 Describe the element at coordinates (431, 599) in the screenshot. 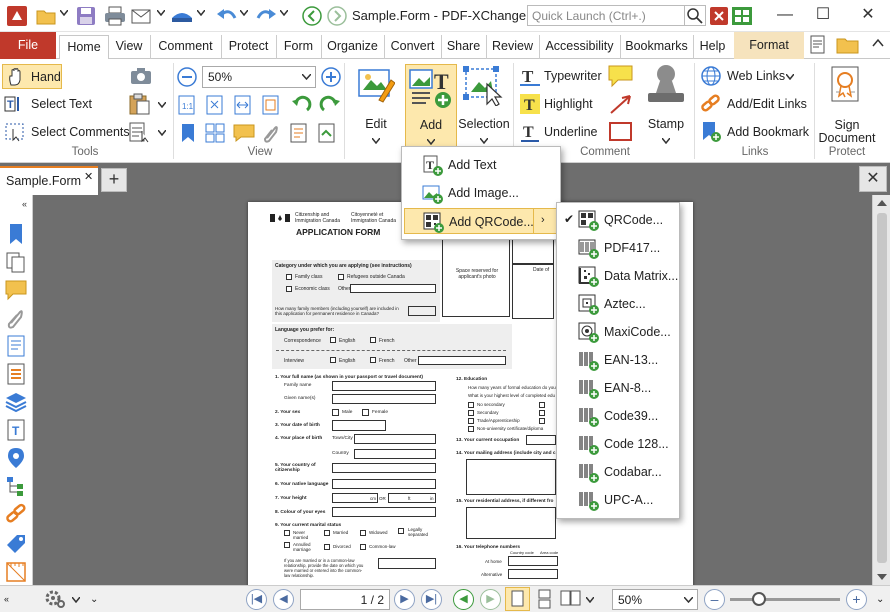

I see `last-page-button: ▶|` at that location.